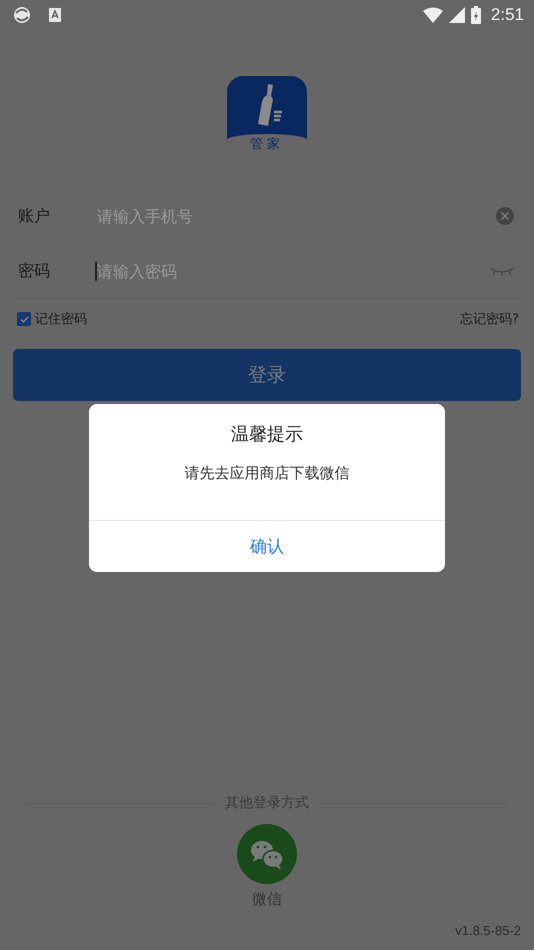  Describe the element at coordinates (267, 546) in the screenshot. I see `confirm-button: 确认` at that location.